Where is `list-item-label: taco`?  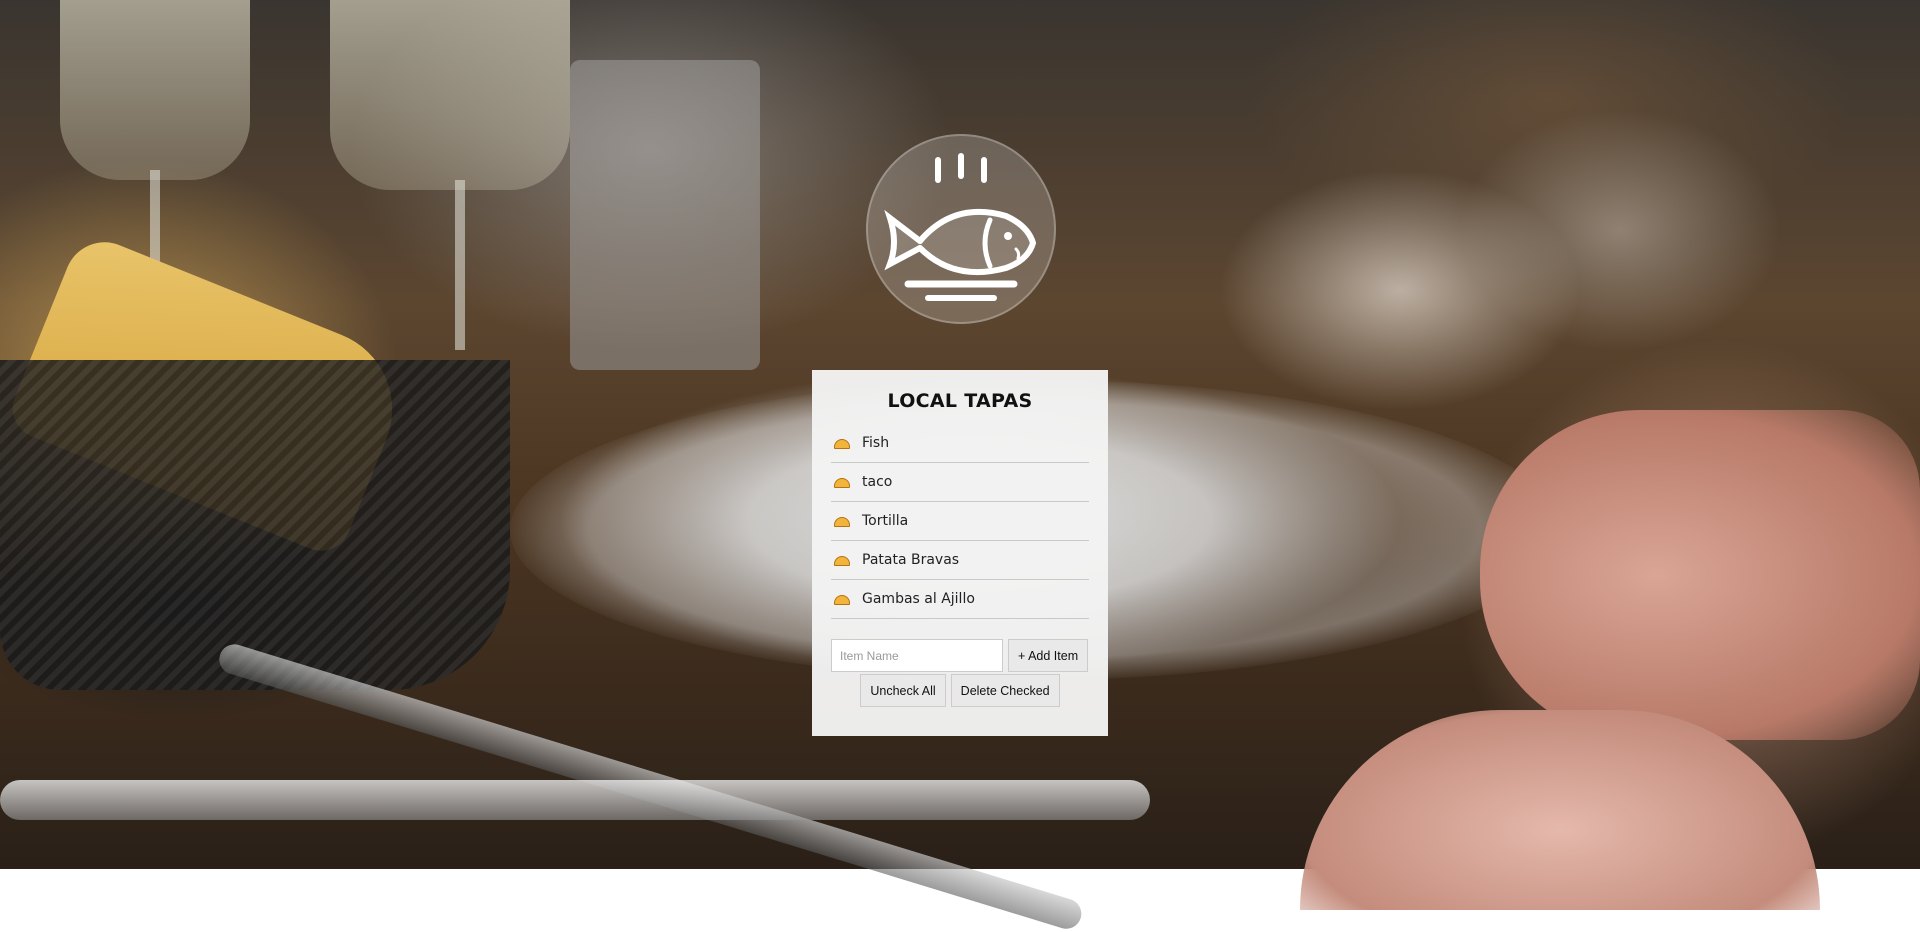 list-item-label: taco is located at coordinates (877, 482).